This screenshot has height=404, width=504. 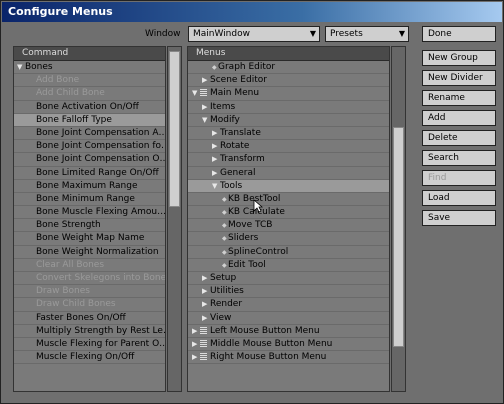 What do you see at coordinates (459, 198) in the screenshot?
I see `load-button: Load` at bounding box center [459, 198].